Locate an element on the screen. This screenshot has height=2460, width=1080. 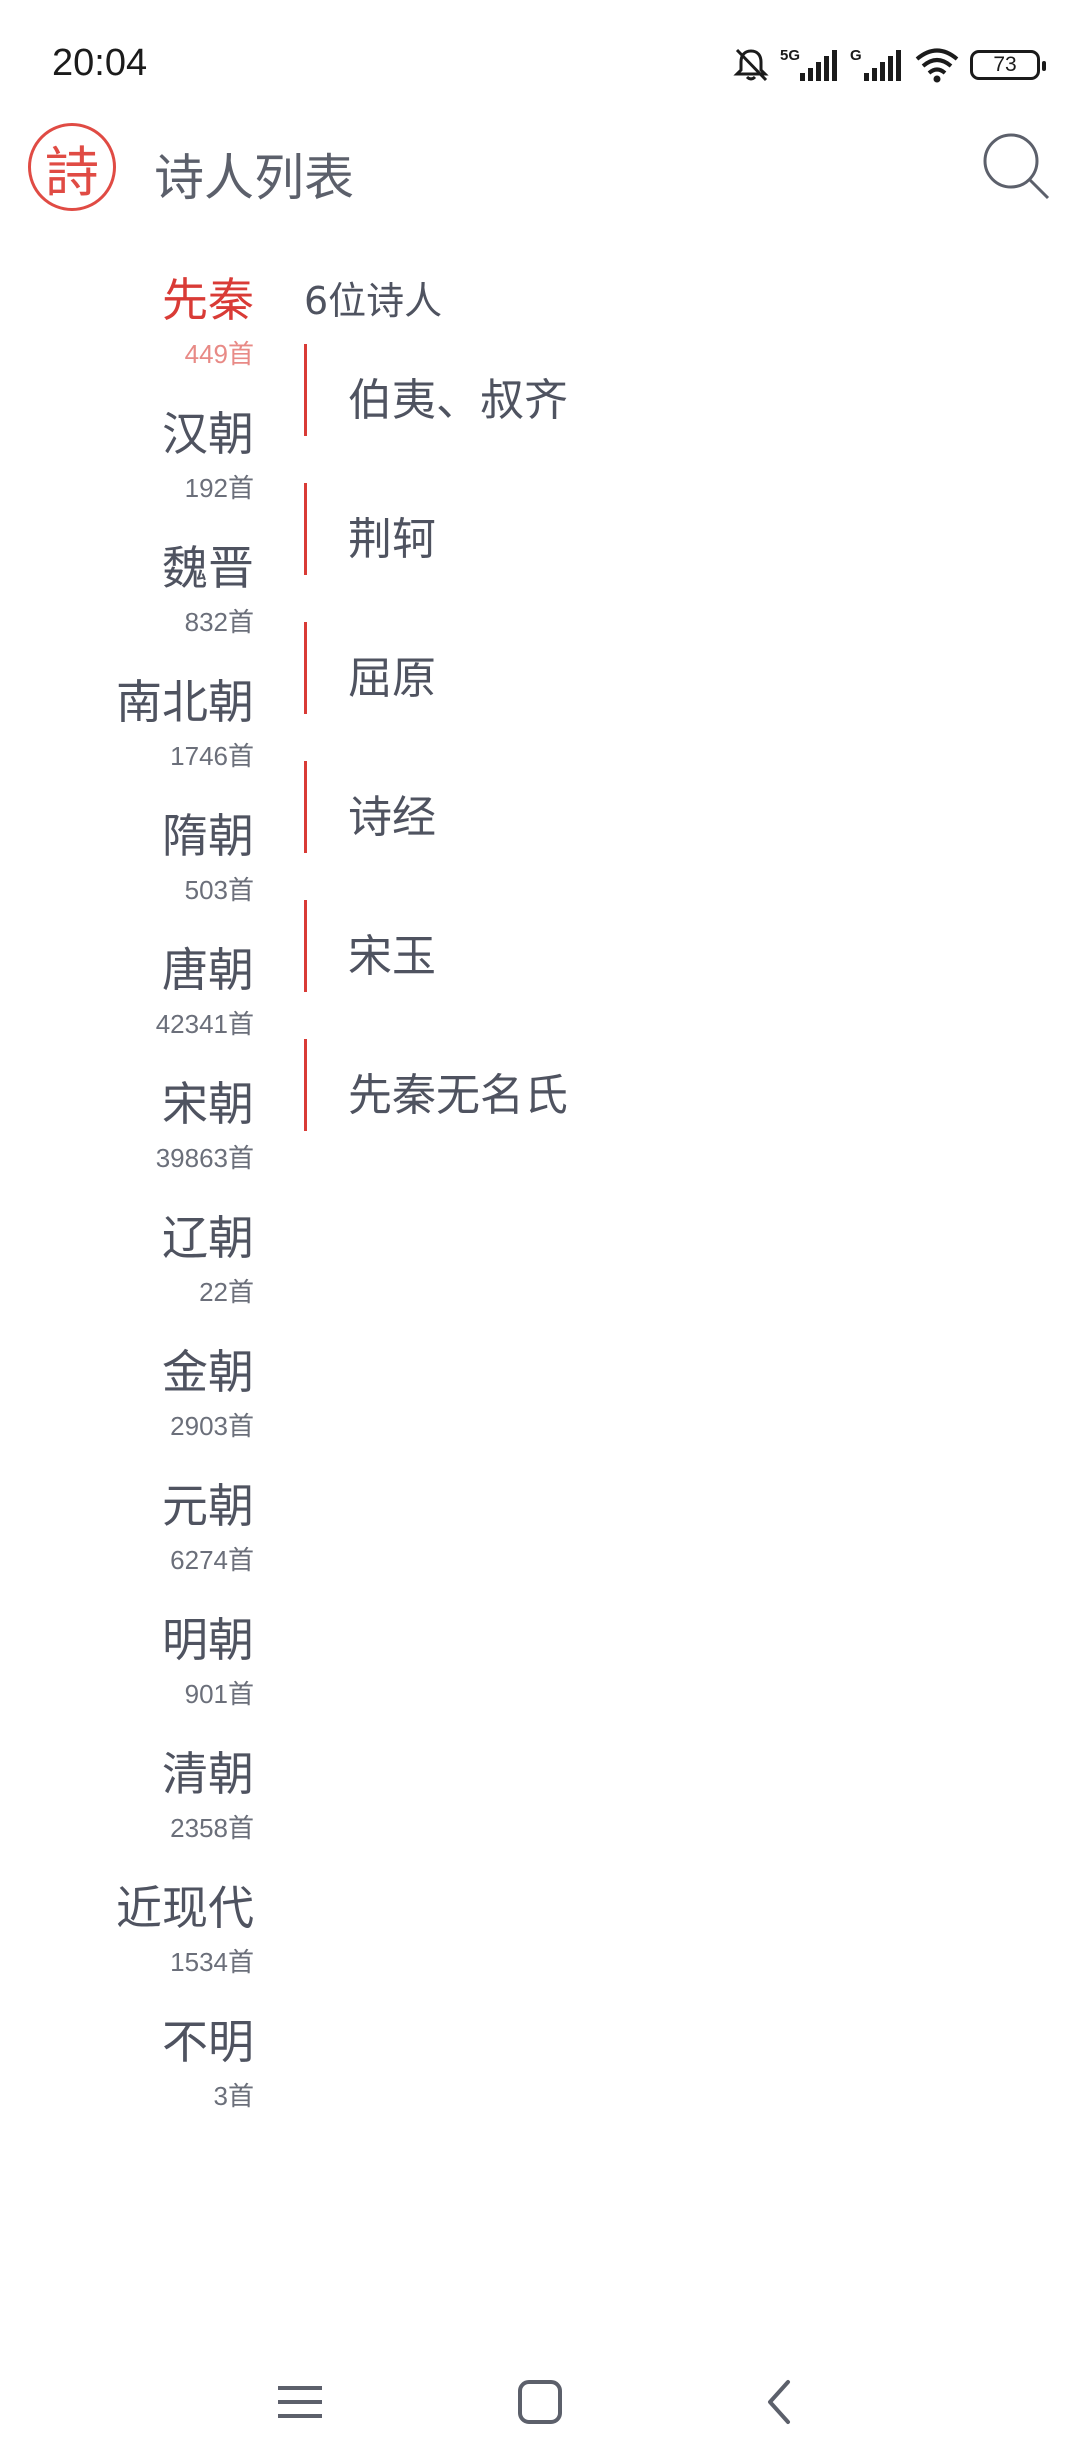
page-title: 诗人列表 is located at coordinates (254, 178).